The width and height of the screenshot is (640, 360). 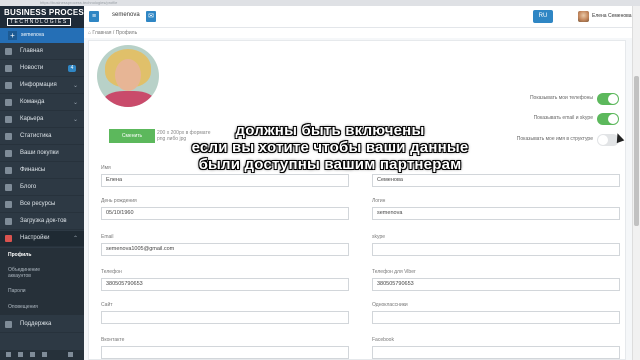 I want to click on sidebar-item-blog: Блого, so click(x=42, y=188).